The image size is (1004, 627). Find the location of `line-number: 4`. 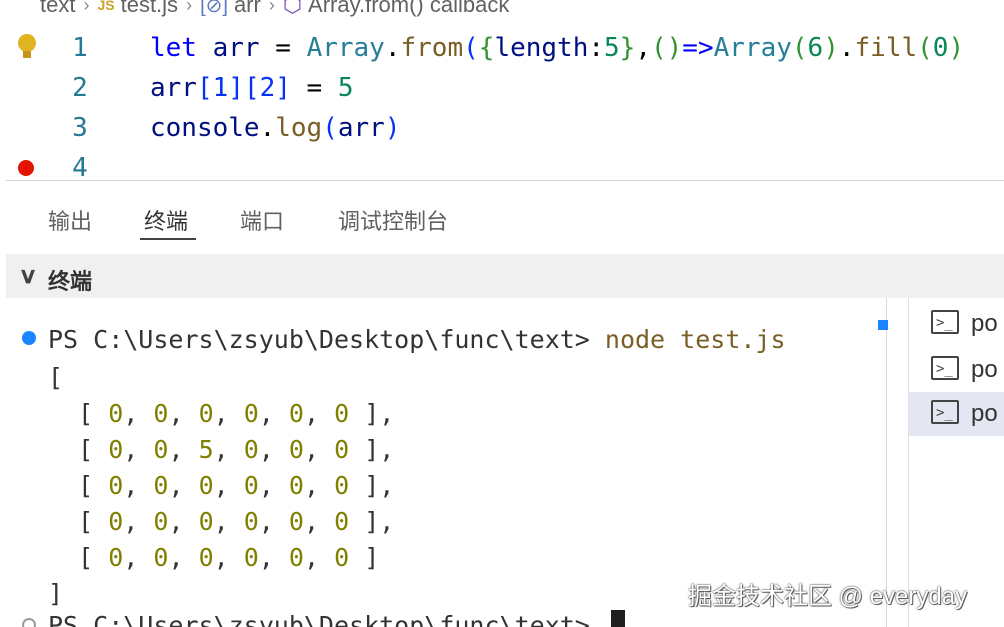

line-number: 4 is located at coordinates (80, 168).